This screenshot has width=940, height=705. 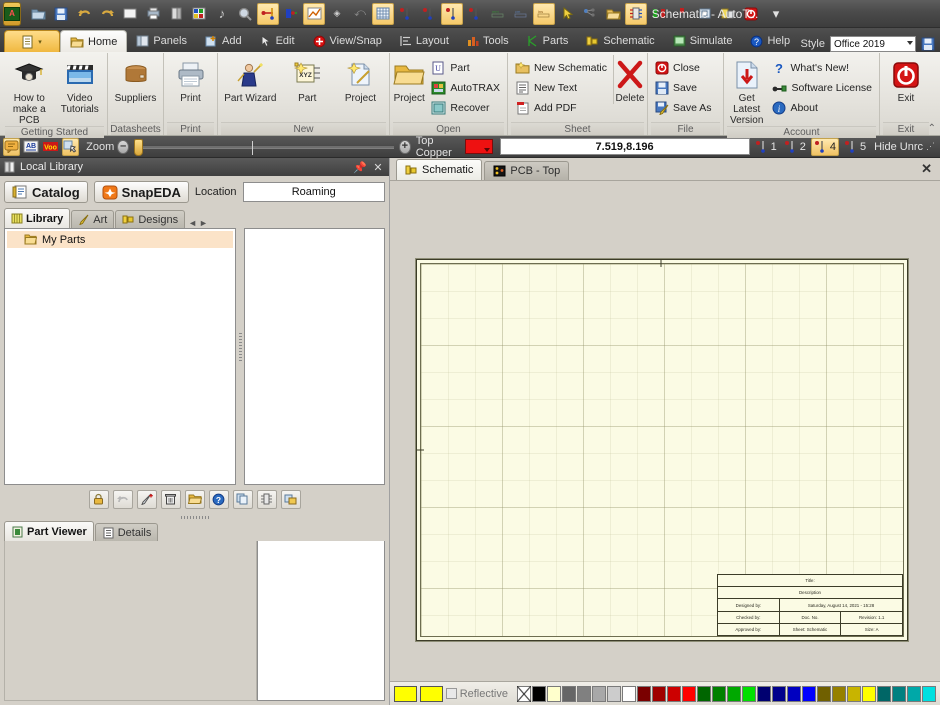 I want to click on zoom-slider, so click(x=264, y=147).